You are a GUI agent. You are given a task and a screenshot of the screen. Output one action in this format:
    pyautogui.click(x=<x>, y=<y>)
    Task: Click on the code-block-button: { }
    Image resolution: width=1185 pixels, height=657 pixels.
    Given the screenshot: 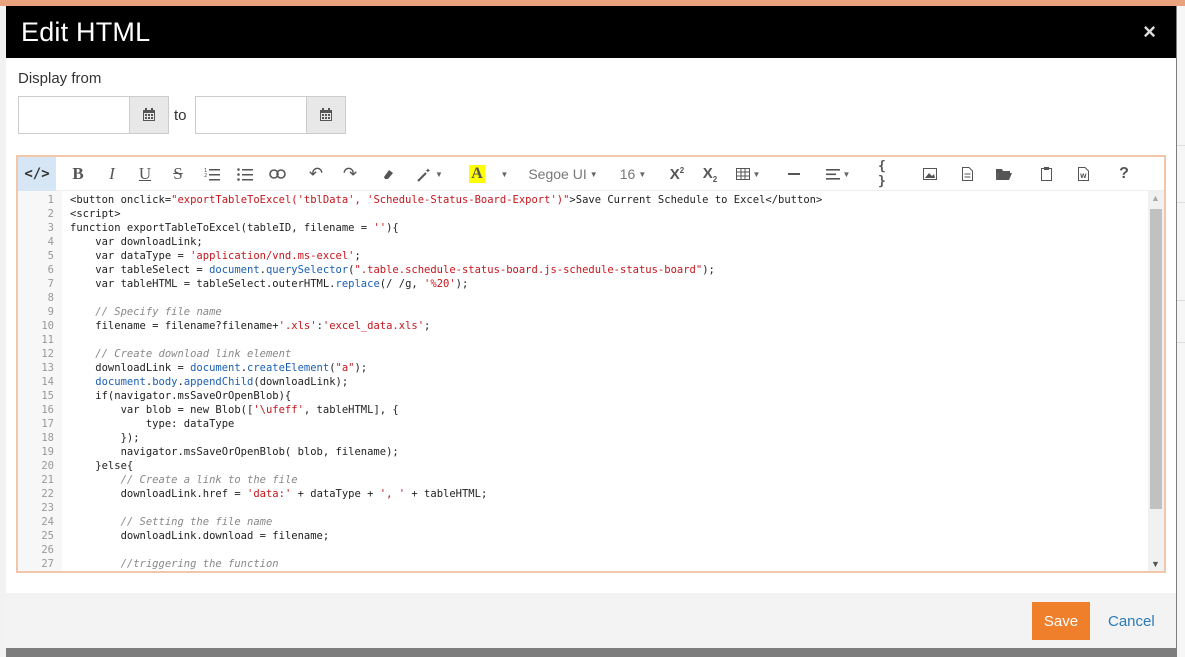 What is the action you would take?
    pyautogui.click(x=889, y=174)
    